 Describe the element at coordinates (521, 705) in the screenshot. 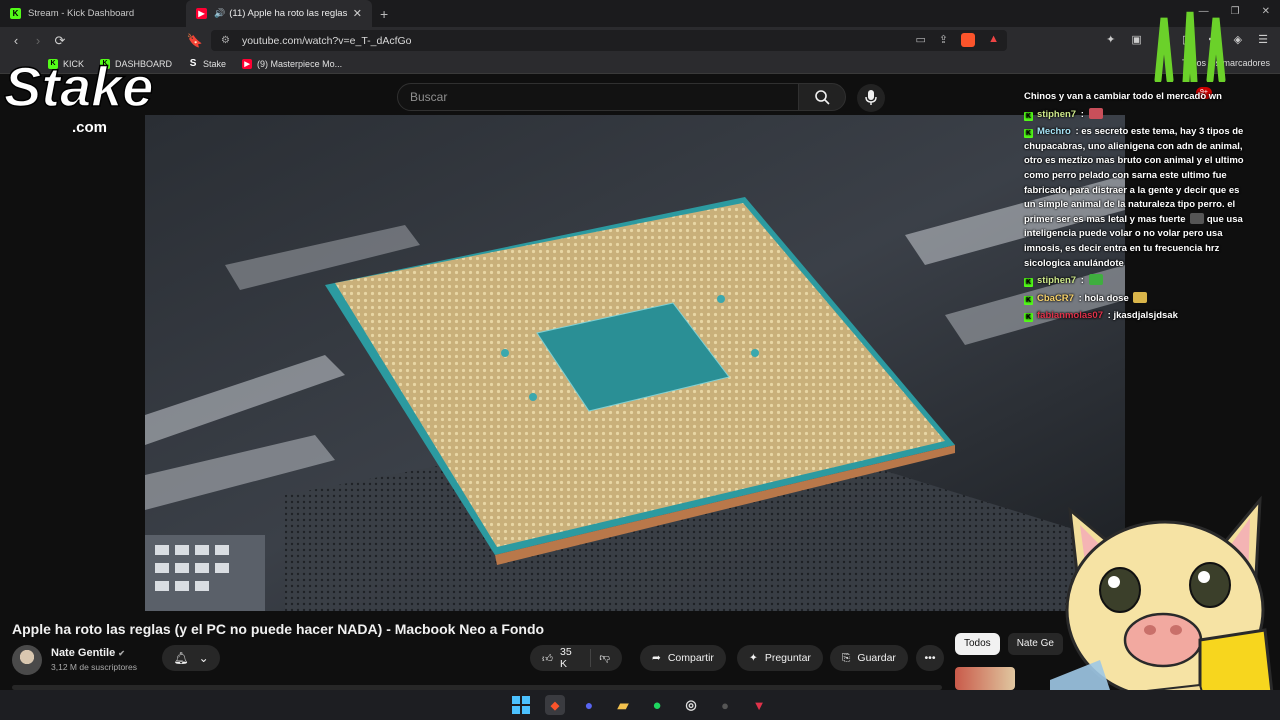

I see `windows-start-icon` at that location.